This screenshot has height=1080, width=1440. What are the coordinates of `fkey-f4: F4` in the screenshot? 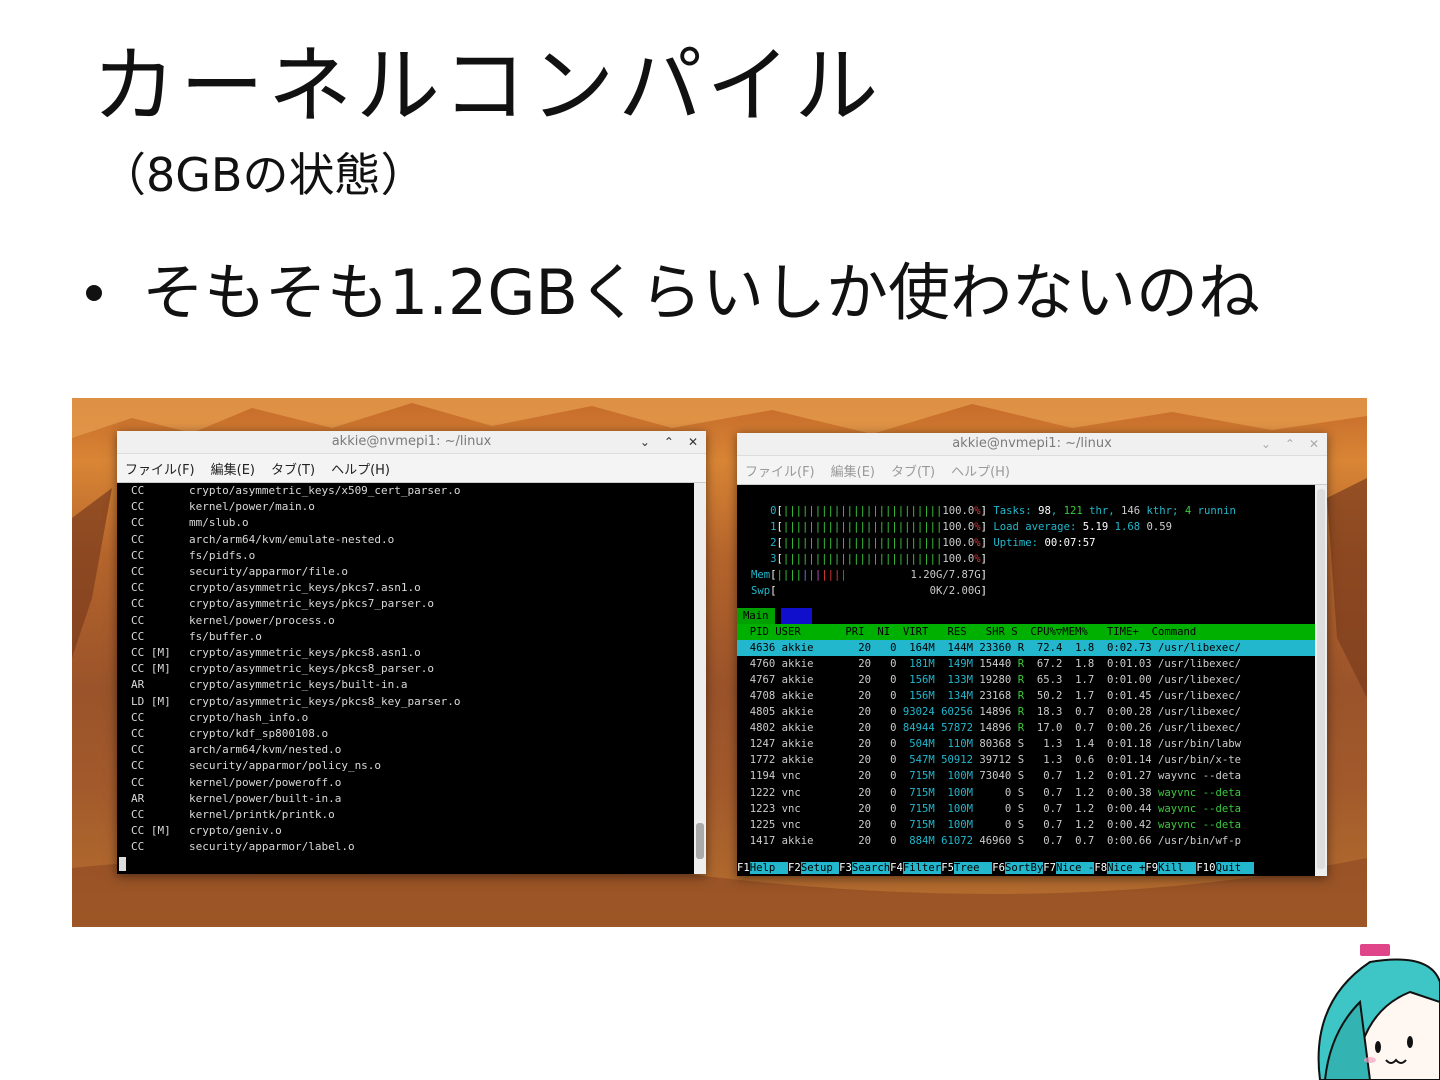 It's located at (896, 868).